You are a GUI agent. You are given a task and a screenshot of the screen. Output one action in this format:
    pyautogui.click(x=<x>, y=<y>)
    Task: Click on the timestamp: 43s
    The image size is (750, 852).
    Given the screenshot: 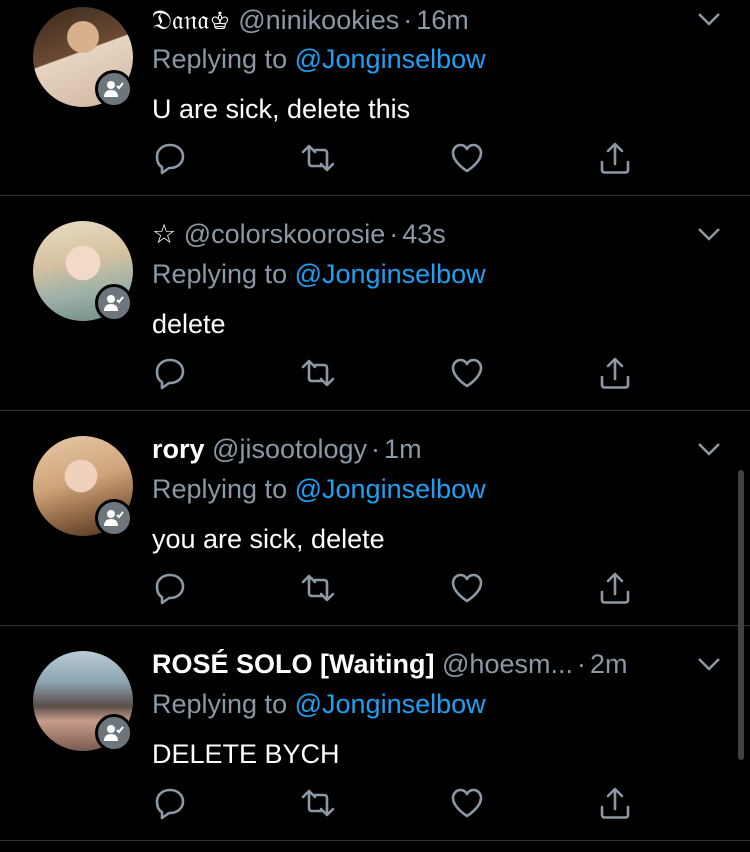 What is the action you would take?
    pyautogui.click(x=424, y=234)
    